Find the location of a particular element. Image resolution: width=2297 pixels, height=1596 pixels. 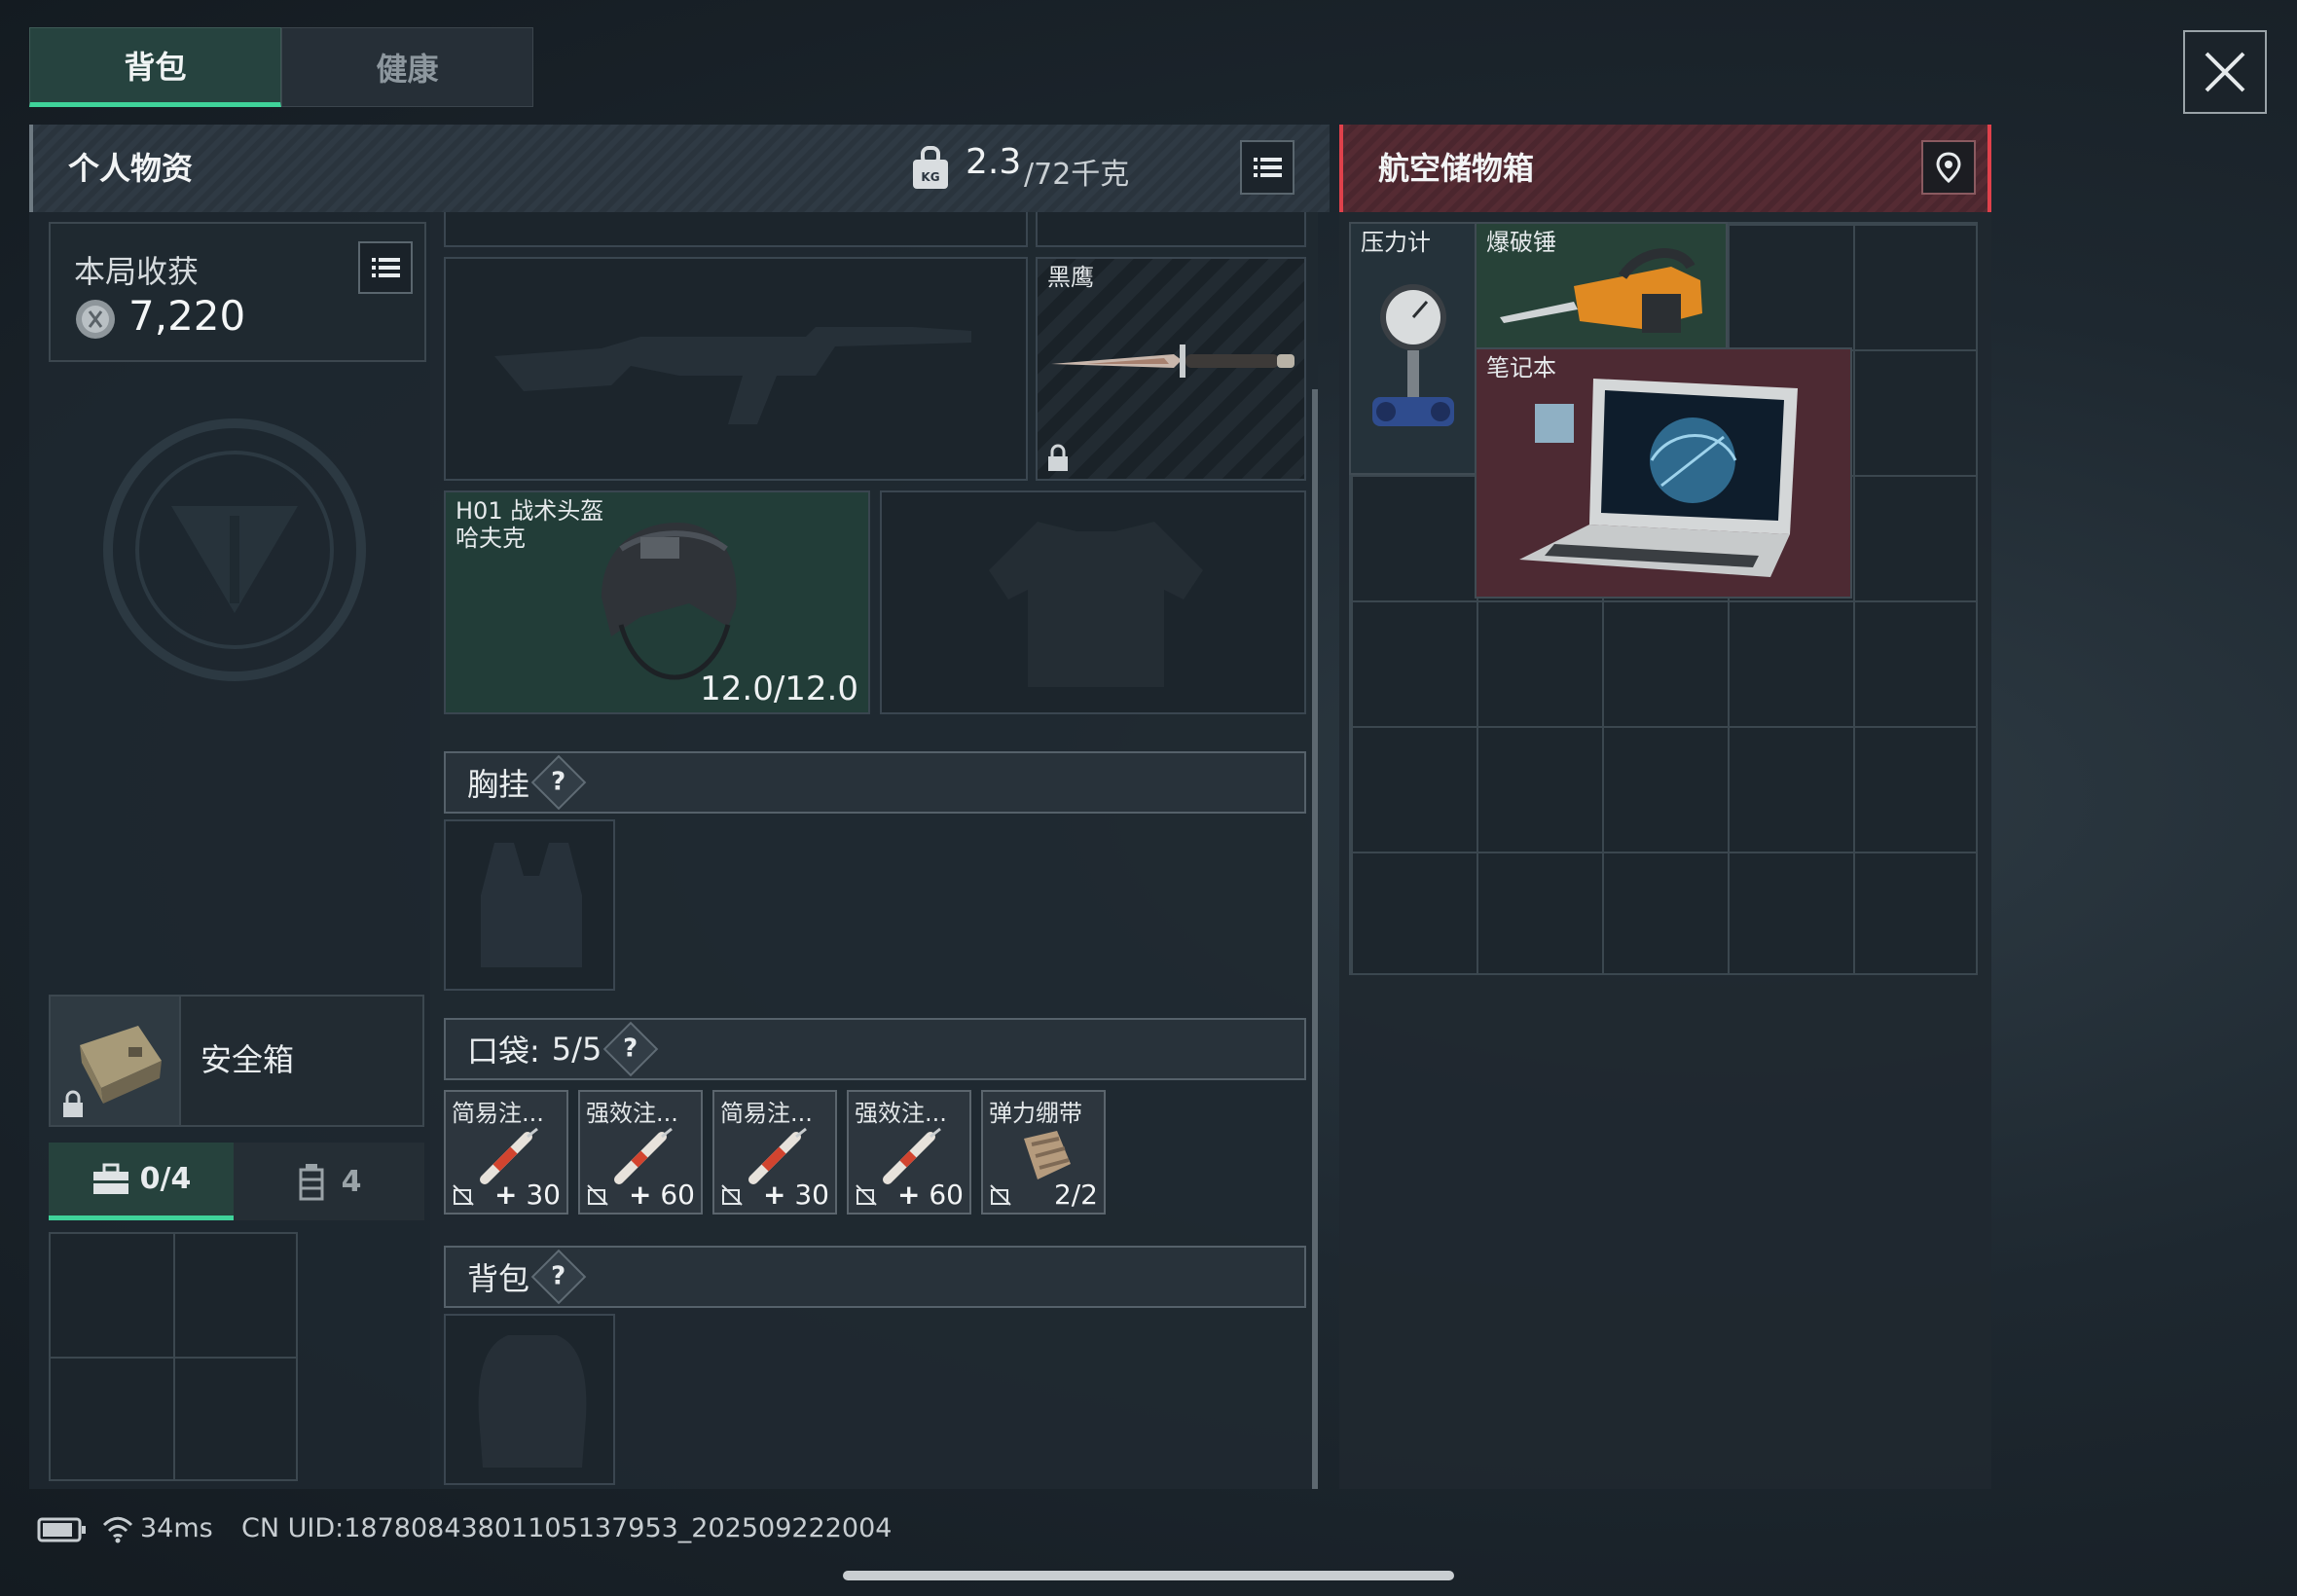

personal-supplies-header: 个人物资 KG 2.3 /72千克 is located at coordinates (679, 168).